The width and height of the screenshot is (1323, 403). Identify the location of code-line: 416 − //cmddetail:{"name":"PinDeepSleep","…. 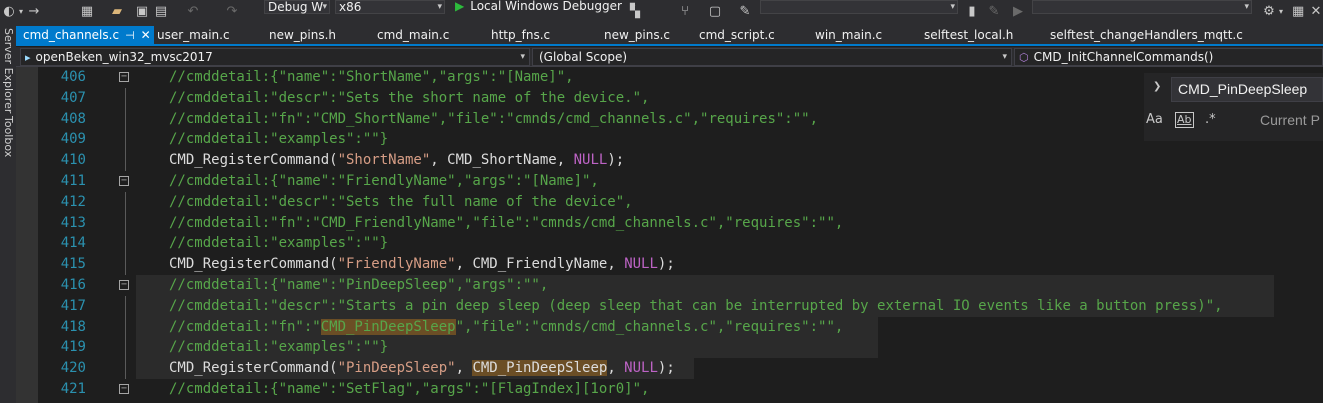
(669, 285).